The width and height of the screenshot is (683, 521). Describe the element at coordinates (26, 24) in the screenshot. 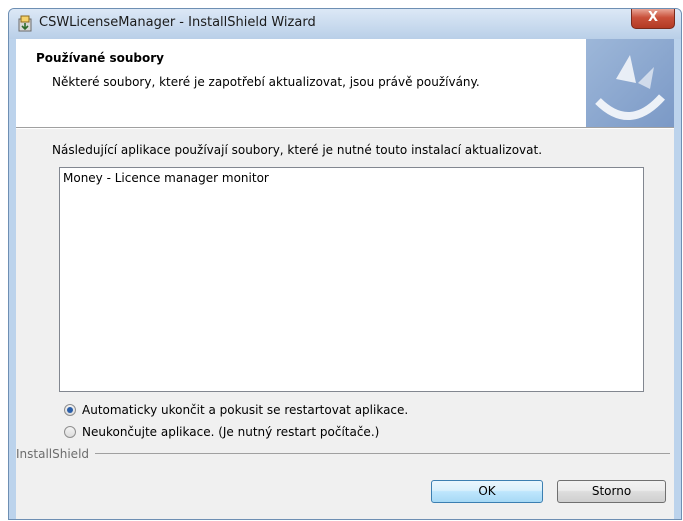

I see `installer-app-icon` at that location.